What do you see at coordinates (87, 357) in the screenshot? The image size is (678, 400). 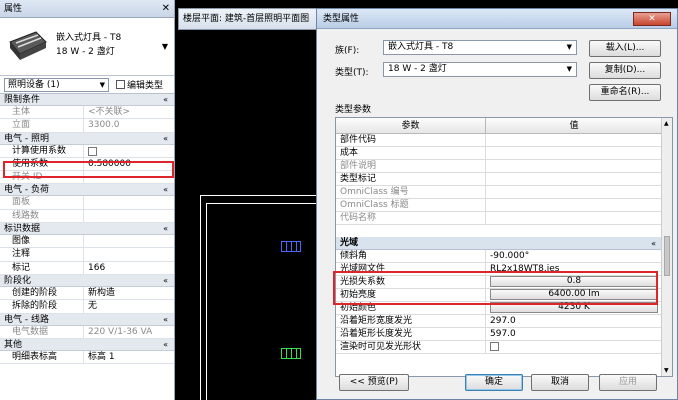 I see `property-row: 明细表标高 标高 1` at bounding box center [87, 357].